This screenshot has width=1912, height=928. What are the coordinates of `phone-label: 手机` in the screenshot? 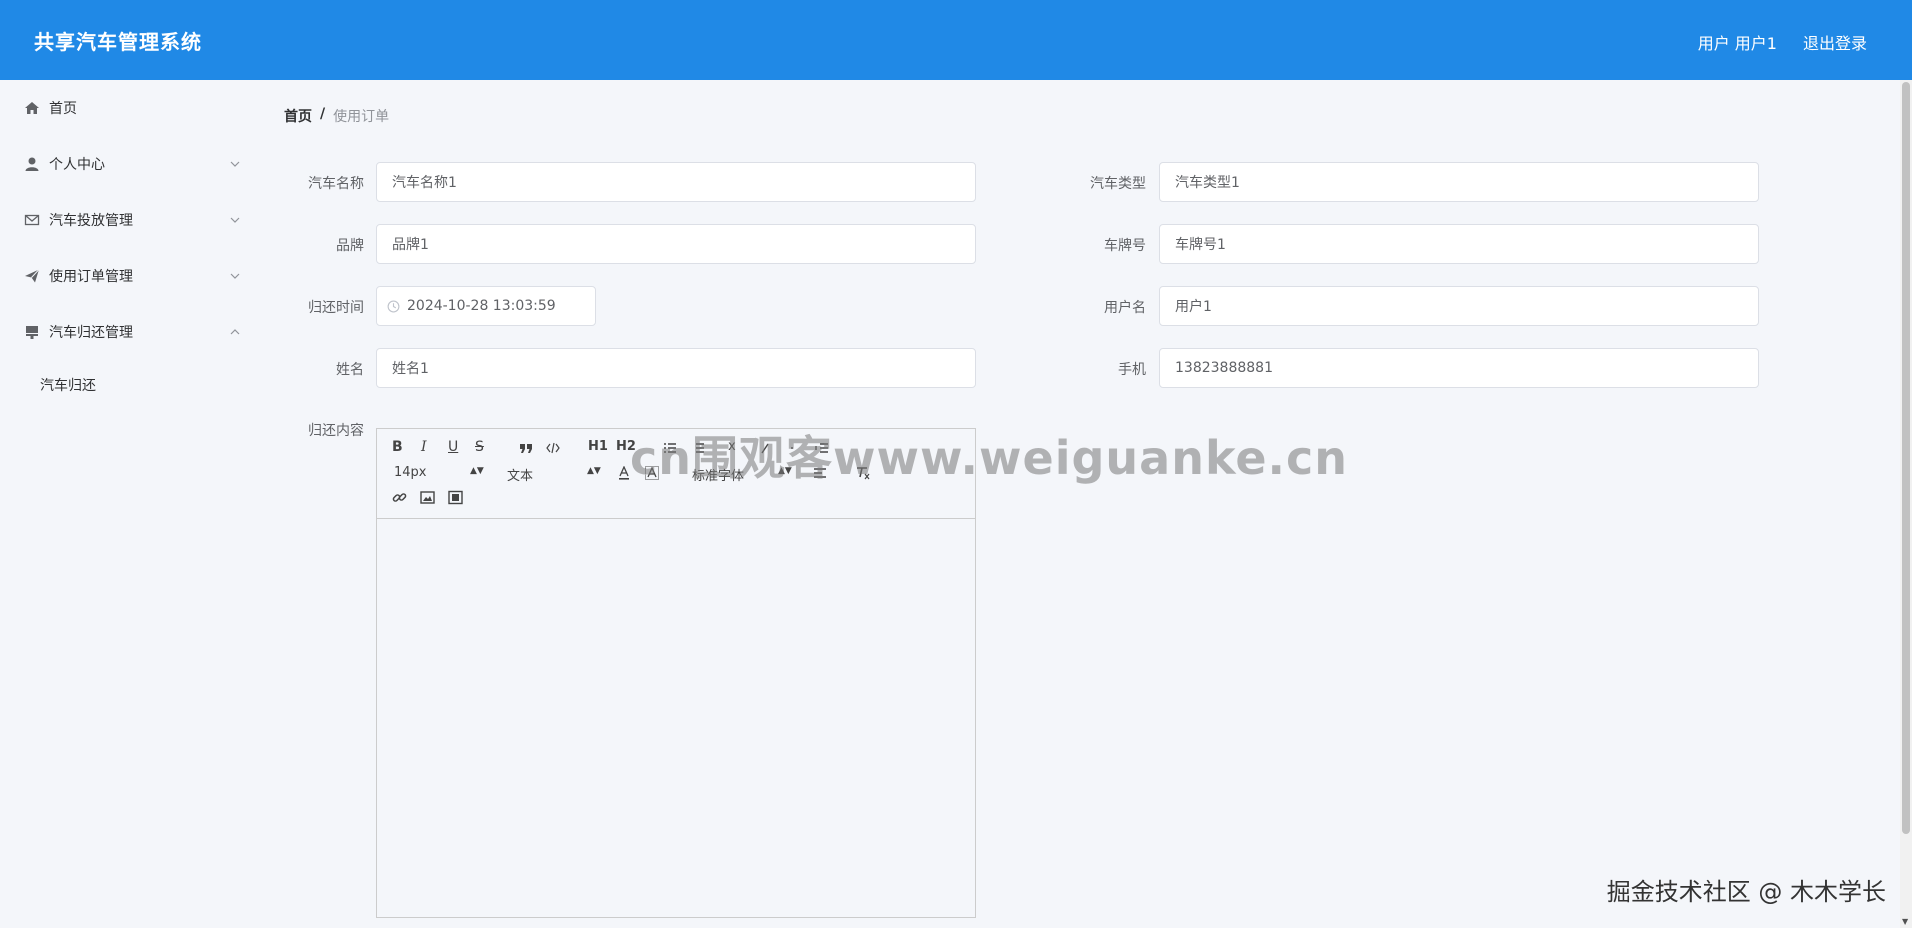 It's located at (1132, 370).